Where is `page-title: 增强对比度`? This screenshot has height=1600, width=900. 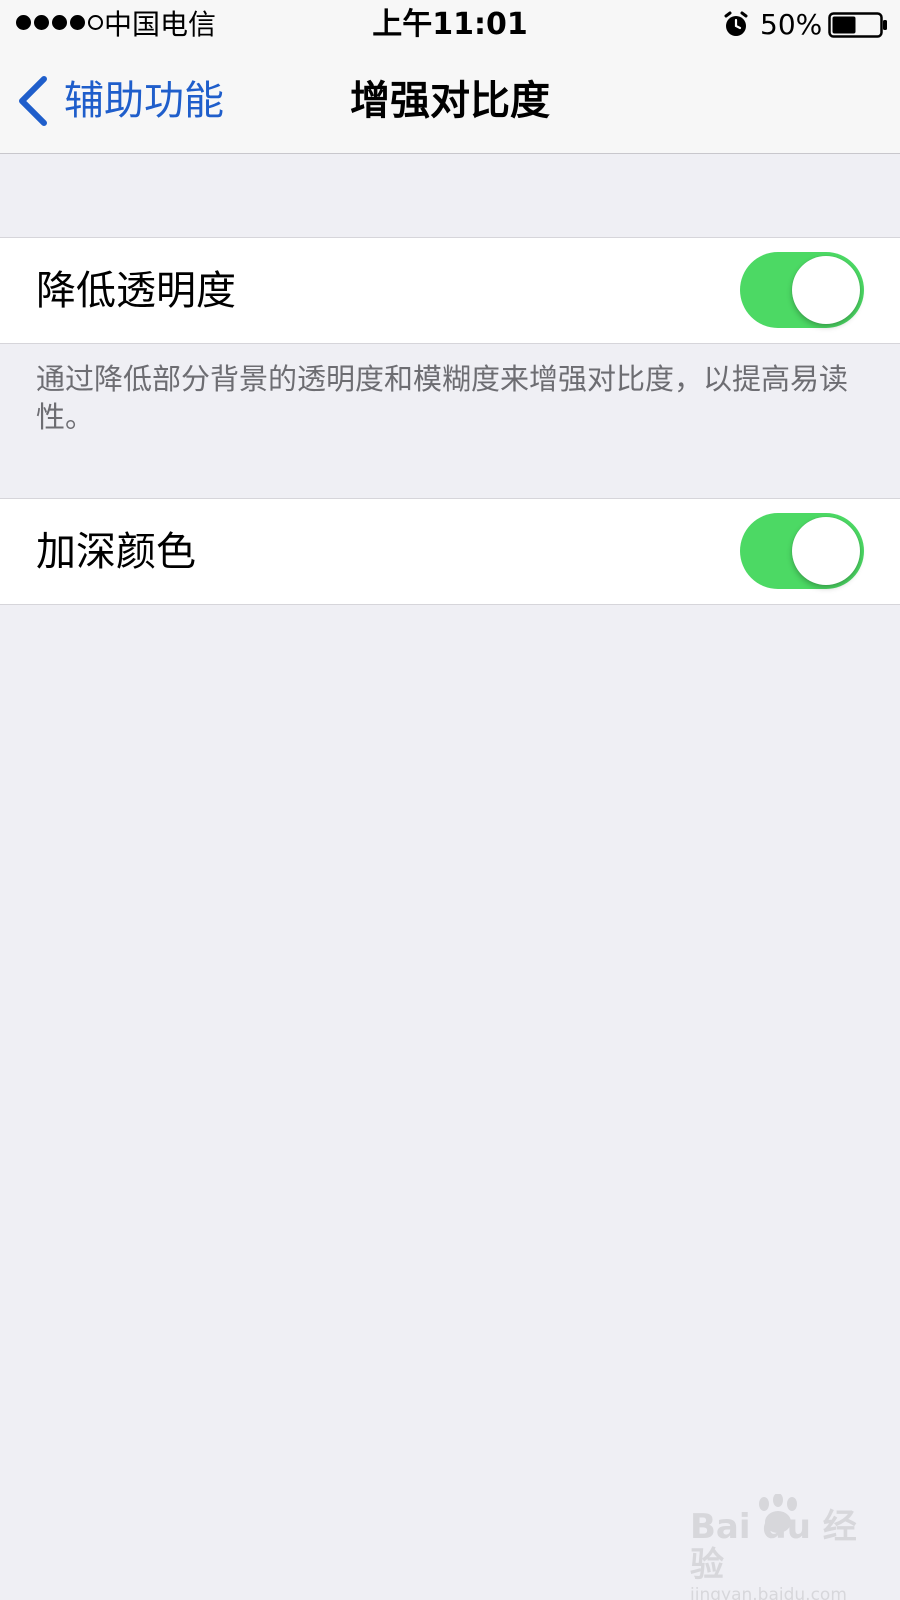
page-title: 增强对比度 is located at coordinates (450, 101).